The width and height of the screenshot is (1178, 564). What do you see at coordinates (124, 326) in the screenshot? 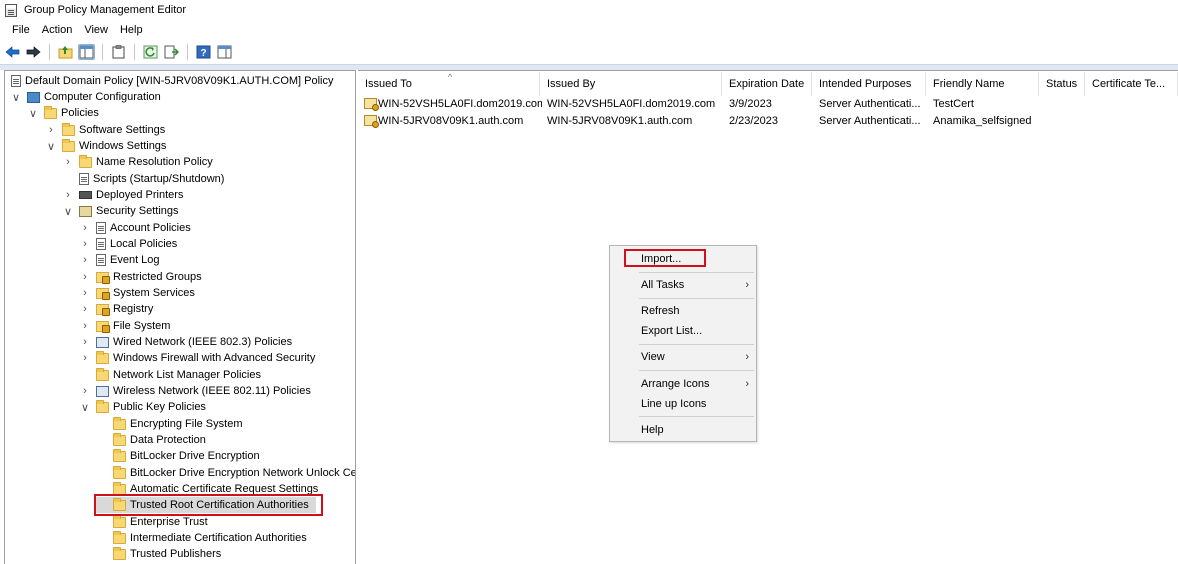
I see `tree-item-file-system: › File System` at bounding box center [124, 326].